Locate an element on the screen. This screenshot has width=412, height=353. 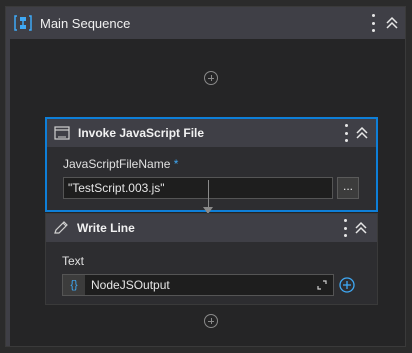
connector-line is located at coordinates (208, 194).